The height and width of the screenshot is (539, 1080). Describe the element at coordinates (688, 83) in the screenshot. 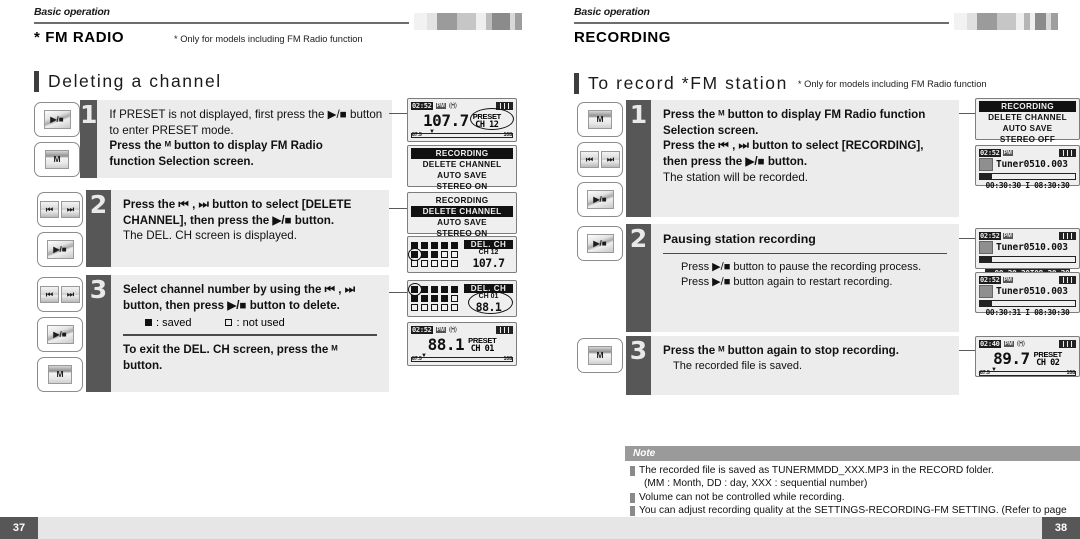

I see `section-title: To record *FM station` at that location.